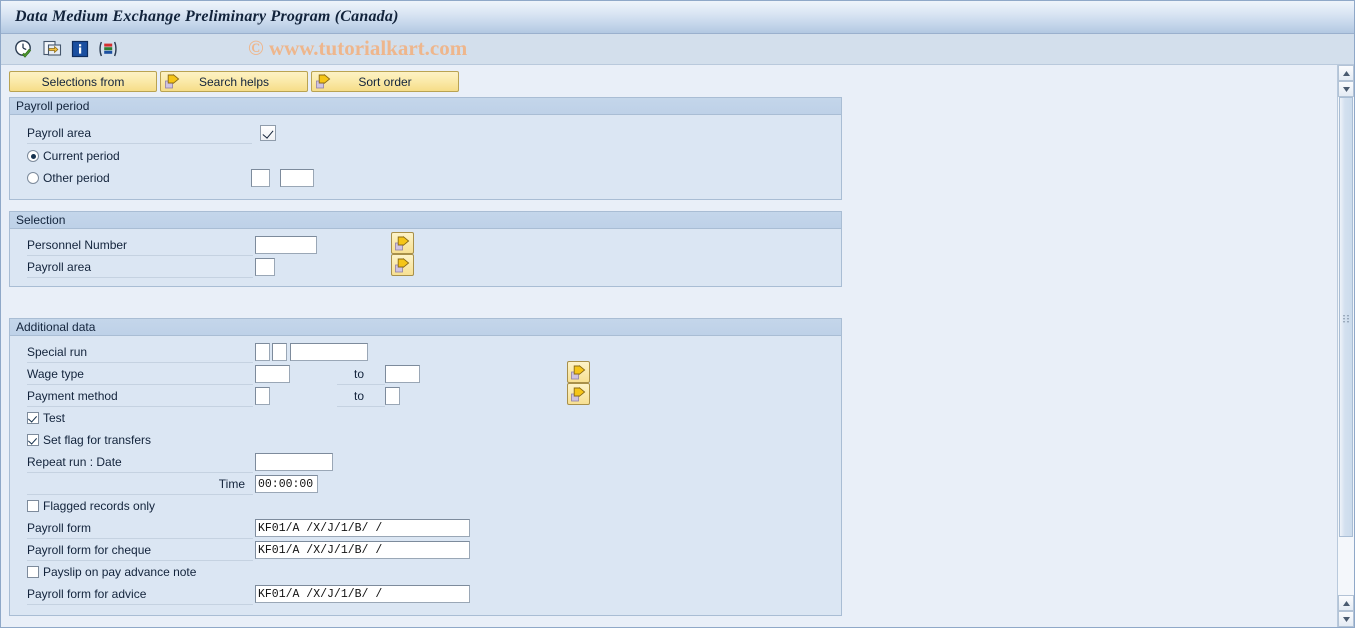  I want to click on row-repeat-run-date: Repeat run : Date, so click(425, 462).